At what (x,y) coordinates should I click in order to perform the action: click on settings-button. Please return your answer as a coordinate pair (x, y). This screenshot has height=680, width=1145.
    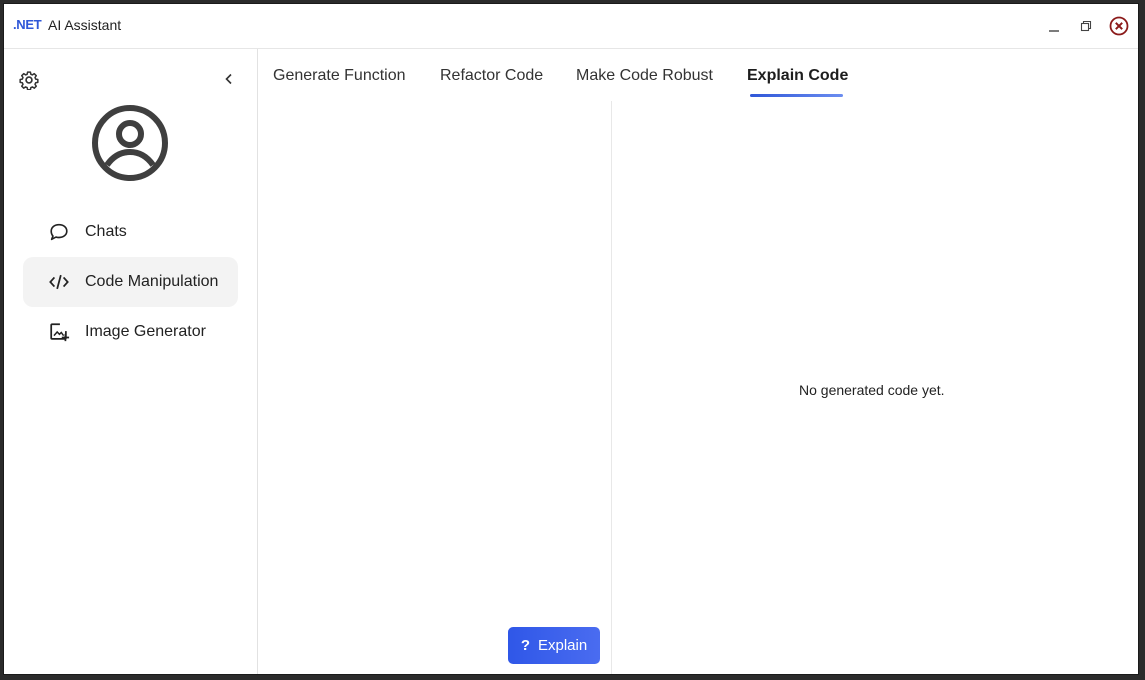
    Looking at the image, I should click on (29, 80).